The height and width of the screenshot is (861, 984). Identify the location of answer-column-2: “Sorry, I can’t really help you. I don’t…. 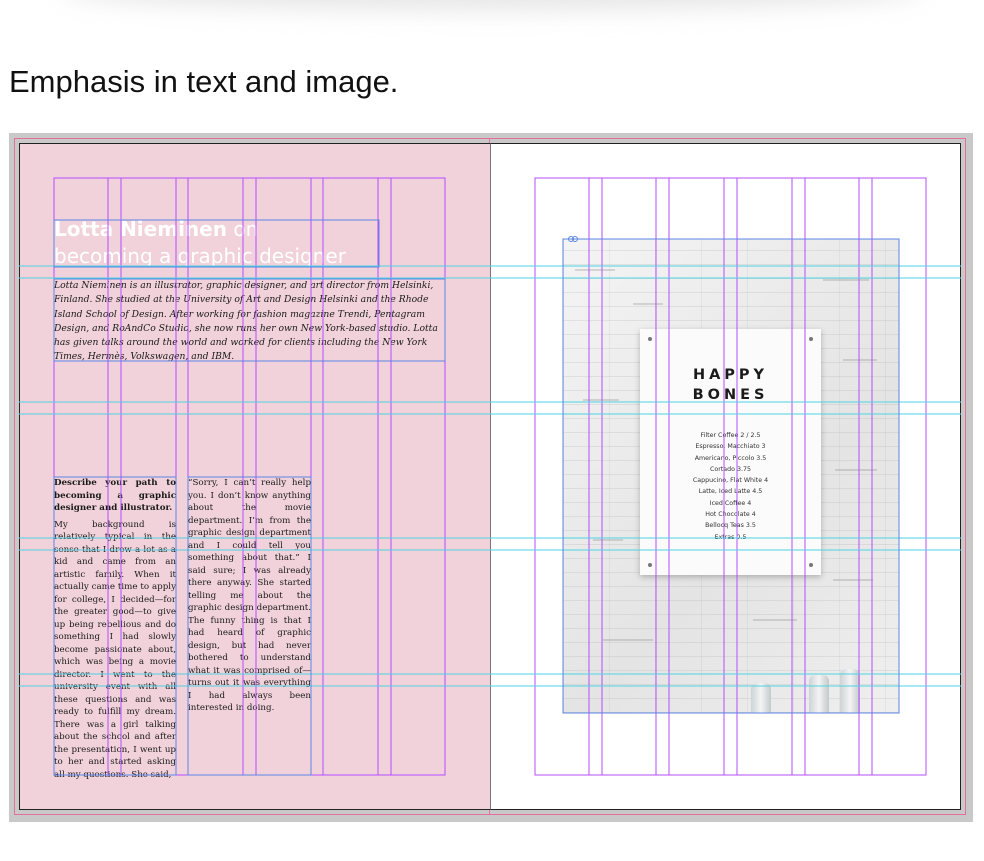
(249, 595).